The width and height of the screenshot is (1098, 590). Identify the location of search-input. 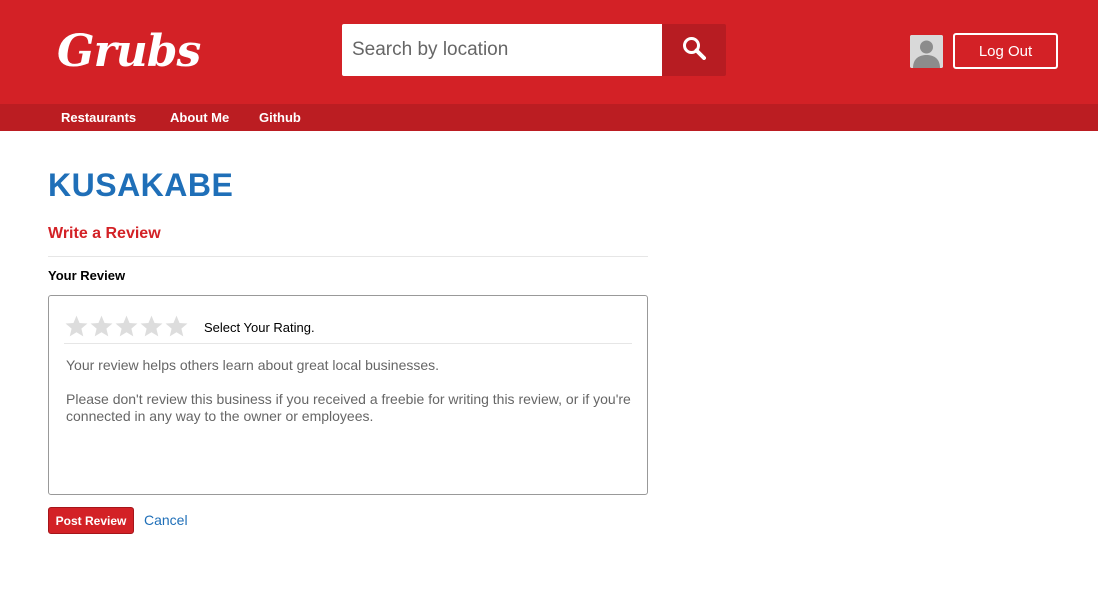
(502, 50).